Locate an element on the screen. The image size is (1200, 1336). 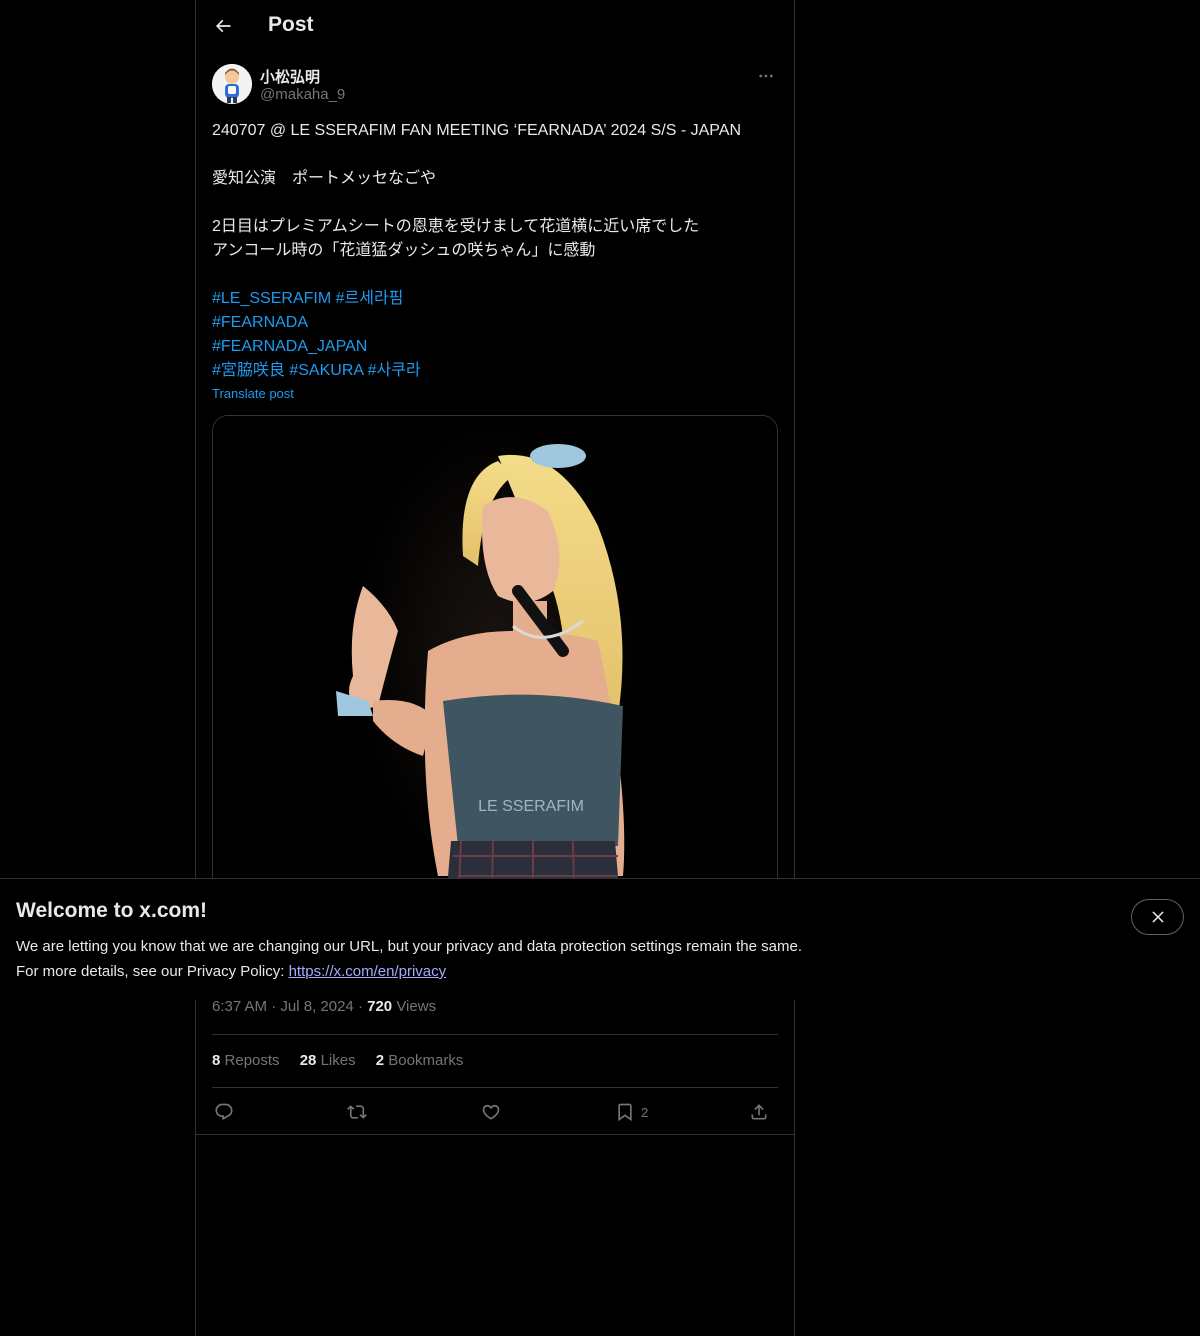
bookmark-icon is located at coordinates (625, 1112).